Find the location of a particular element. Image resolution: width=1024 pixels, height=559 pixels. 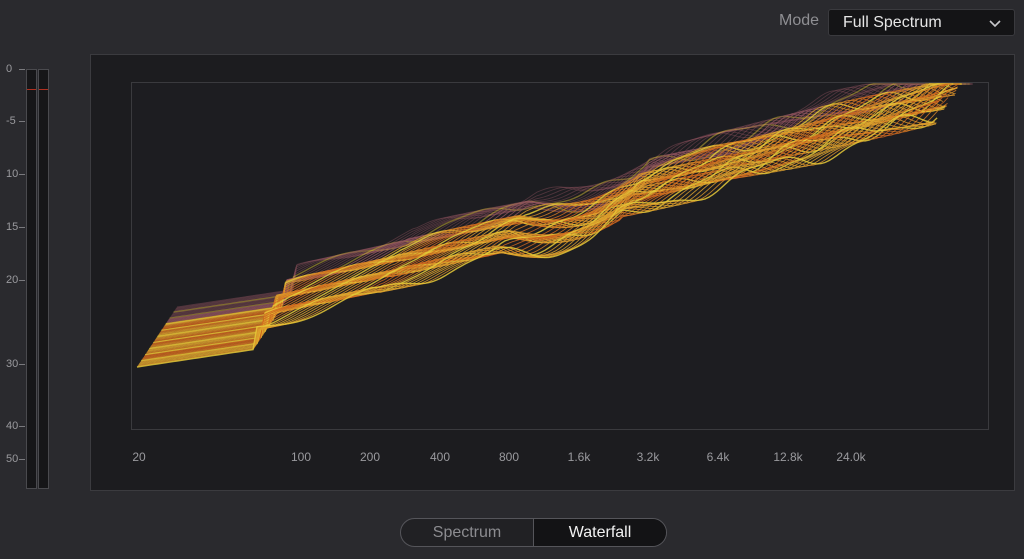

meter-scale-label: 0 is located at coordinates (9, 69).